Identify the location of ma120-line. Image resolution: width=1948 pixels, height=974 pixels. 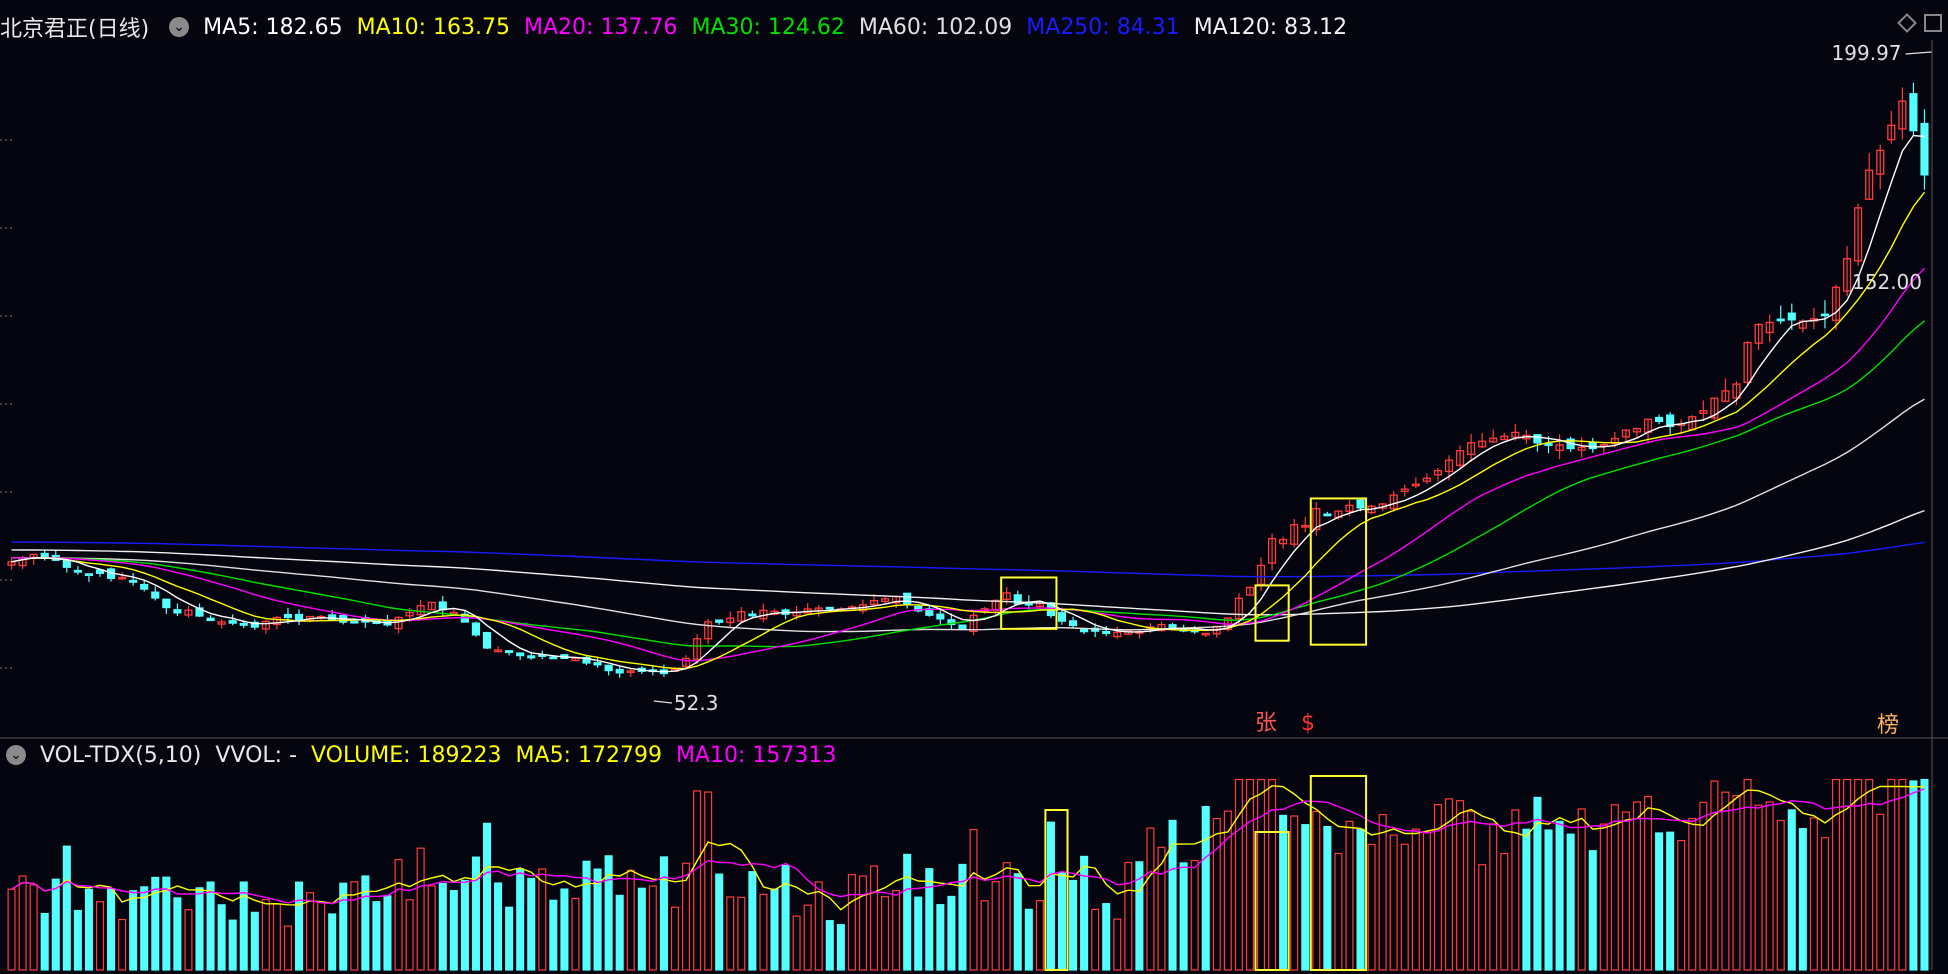
(968, 562).